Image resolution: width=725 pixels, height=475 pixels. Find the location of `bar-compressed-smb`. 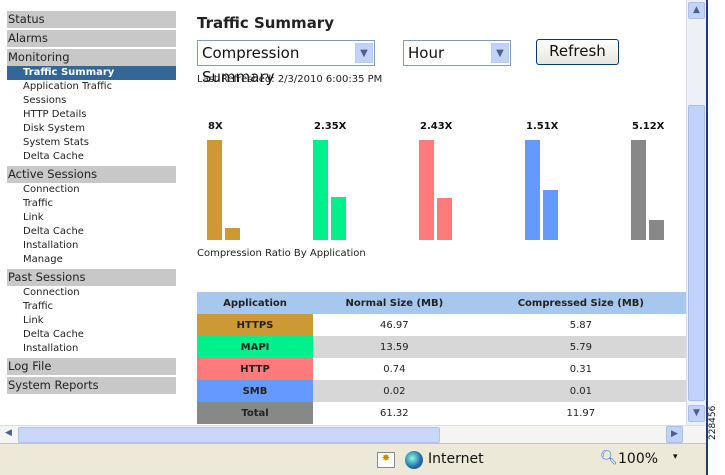

bar-compressed-smb is located at coordinates (550, 215).